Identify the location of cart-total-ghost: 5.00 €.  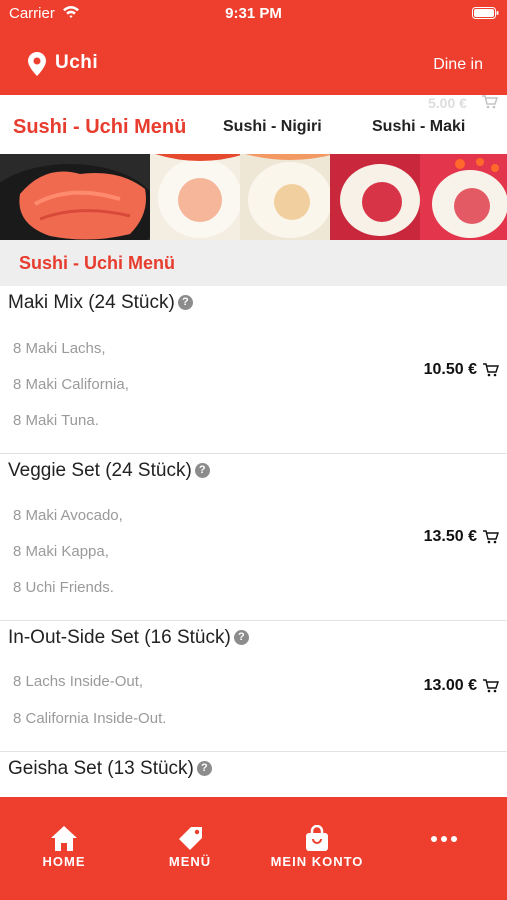
(447, 103).